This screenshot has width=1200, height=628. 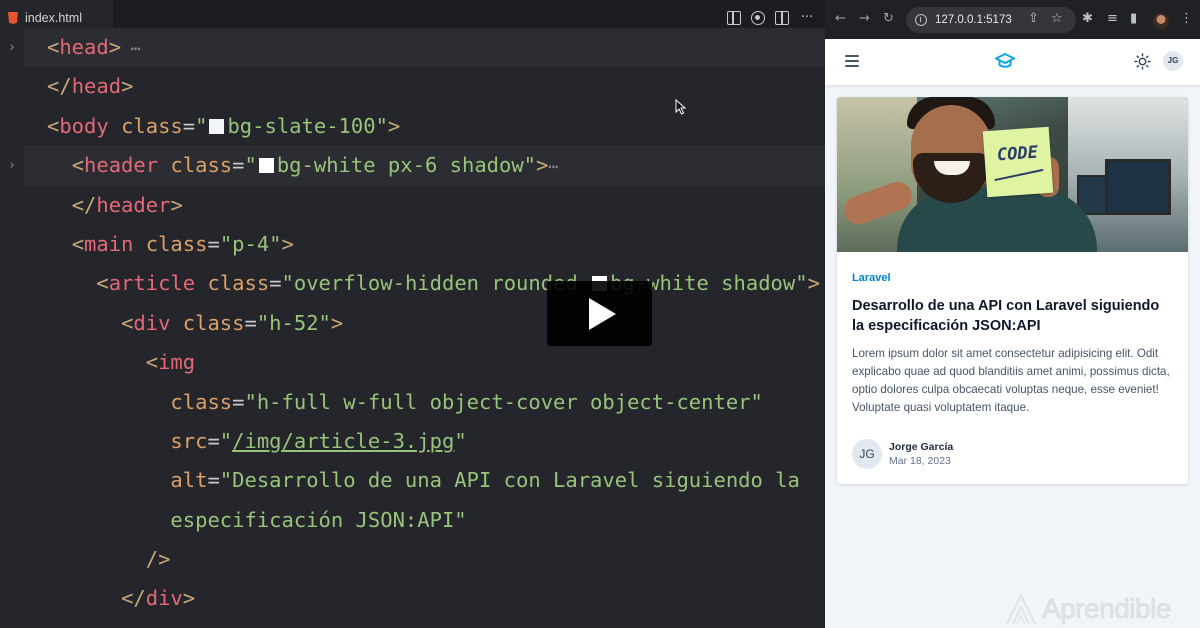 I want to click on code-token: bg-slate-100", so click(x=307, y=125).